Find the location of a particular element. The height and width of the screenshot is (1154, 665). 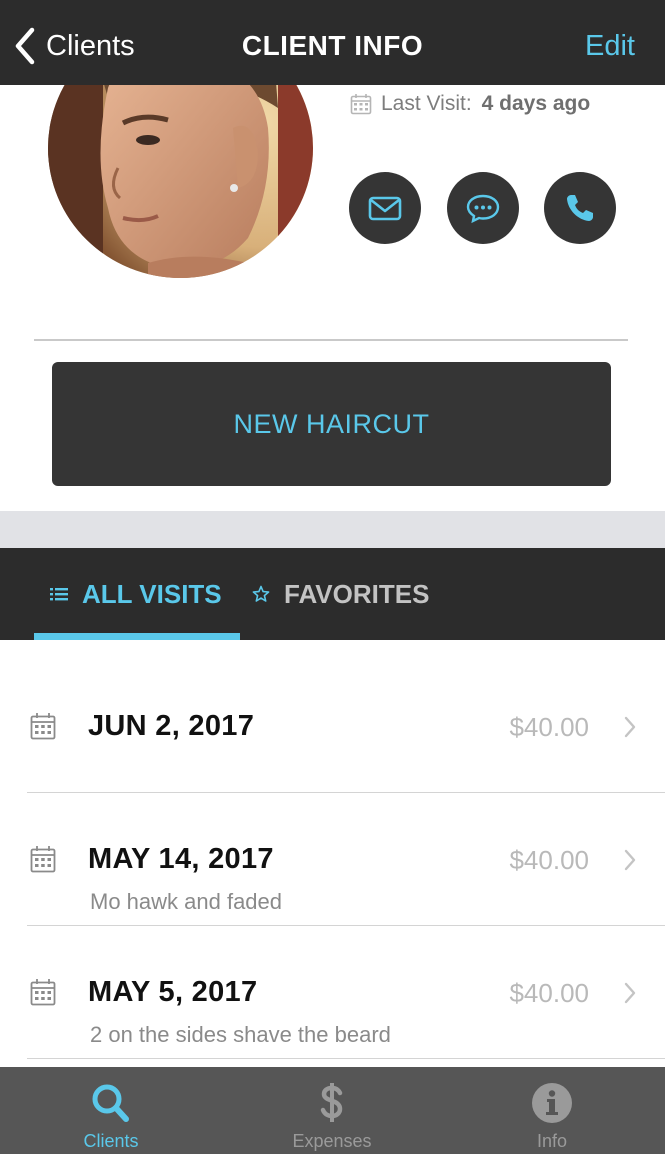

tabbar-item-info: Info is located at coordinates (552, 1110).